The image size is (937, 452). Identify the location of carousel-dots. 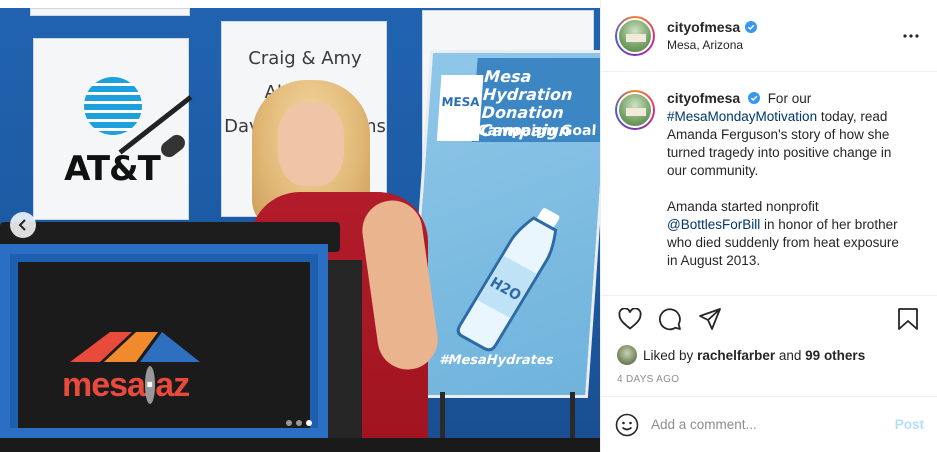
(299, 423).